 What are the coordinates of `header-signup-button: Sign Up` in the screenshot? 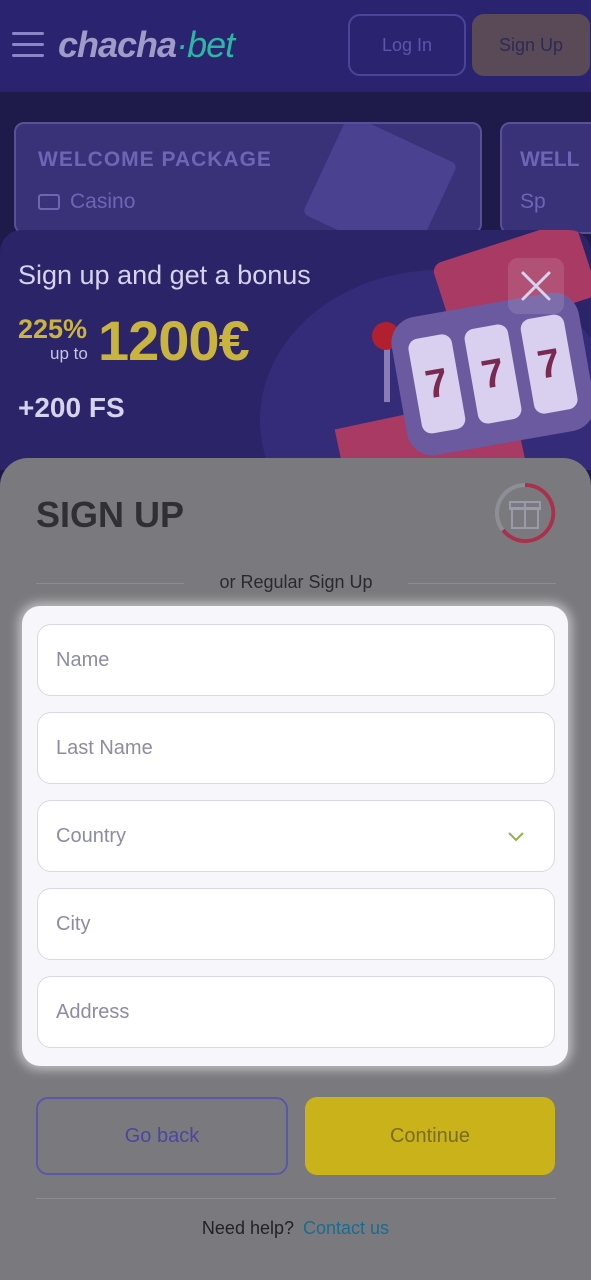 It's located at (531, 45).